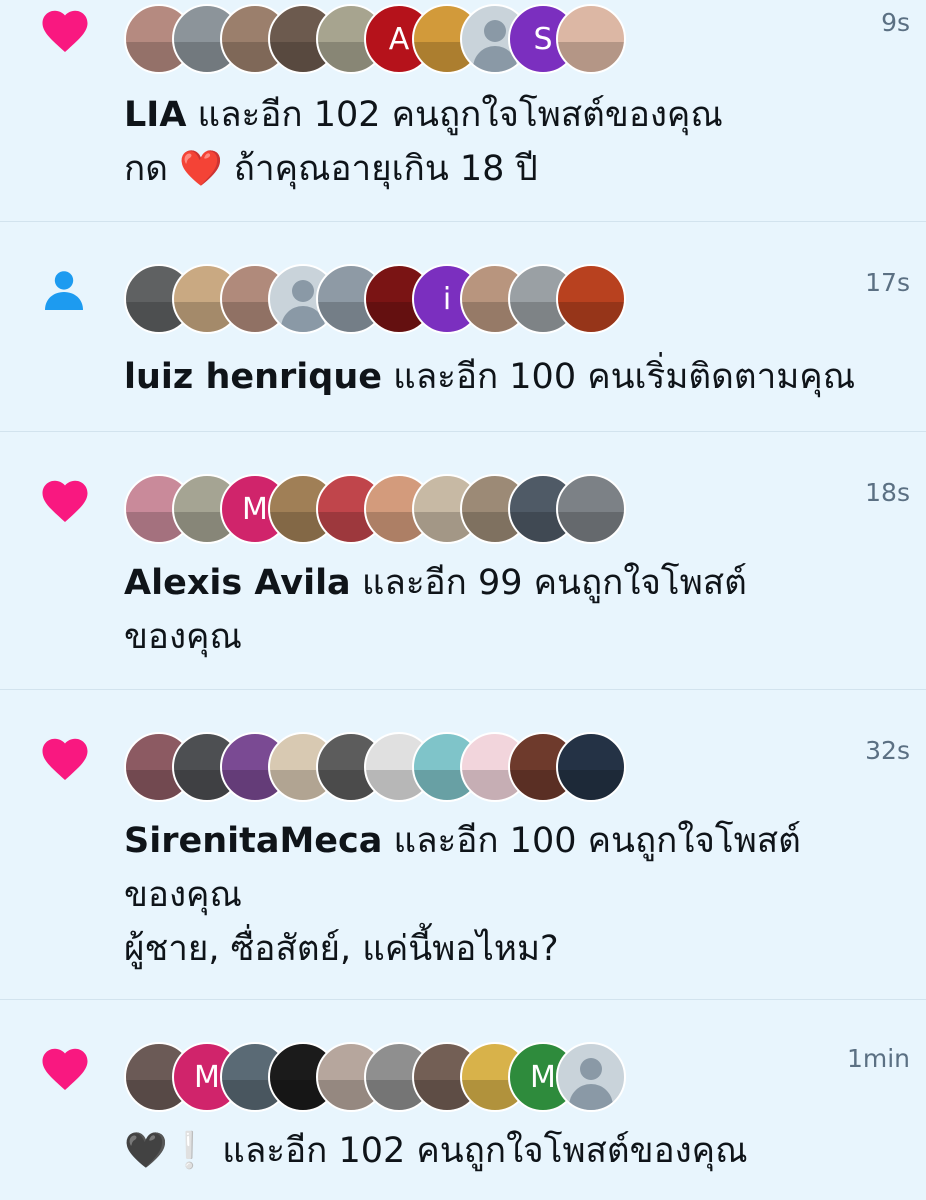  What do you see at coordinates (619, 377) in the screenshot?
I see `notification-action: และอีก 100 คนเริ่มติดตามคุณ` at bounding box center [619, 377].